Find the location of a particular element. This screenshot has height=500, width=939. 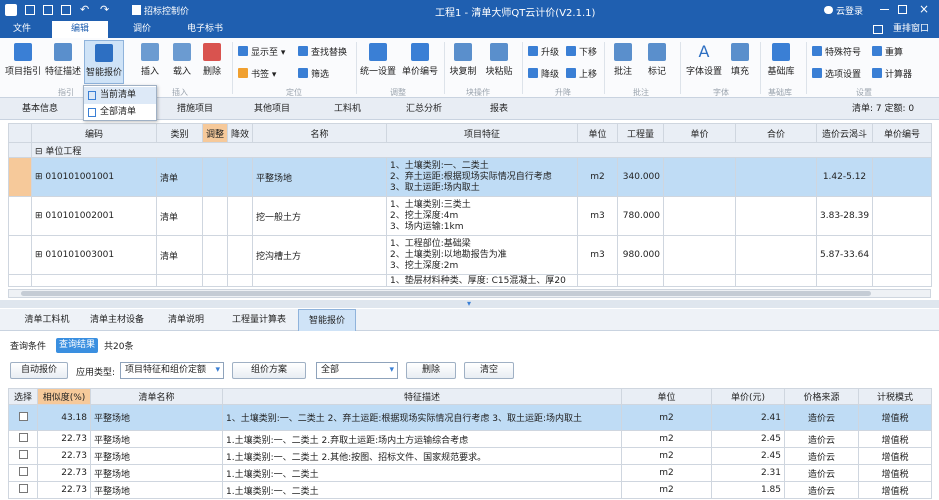

header-description: 特征描述 is located at coordinates (422, 396).